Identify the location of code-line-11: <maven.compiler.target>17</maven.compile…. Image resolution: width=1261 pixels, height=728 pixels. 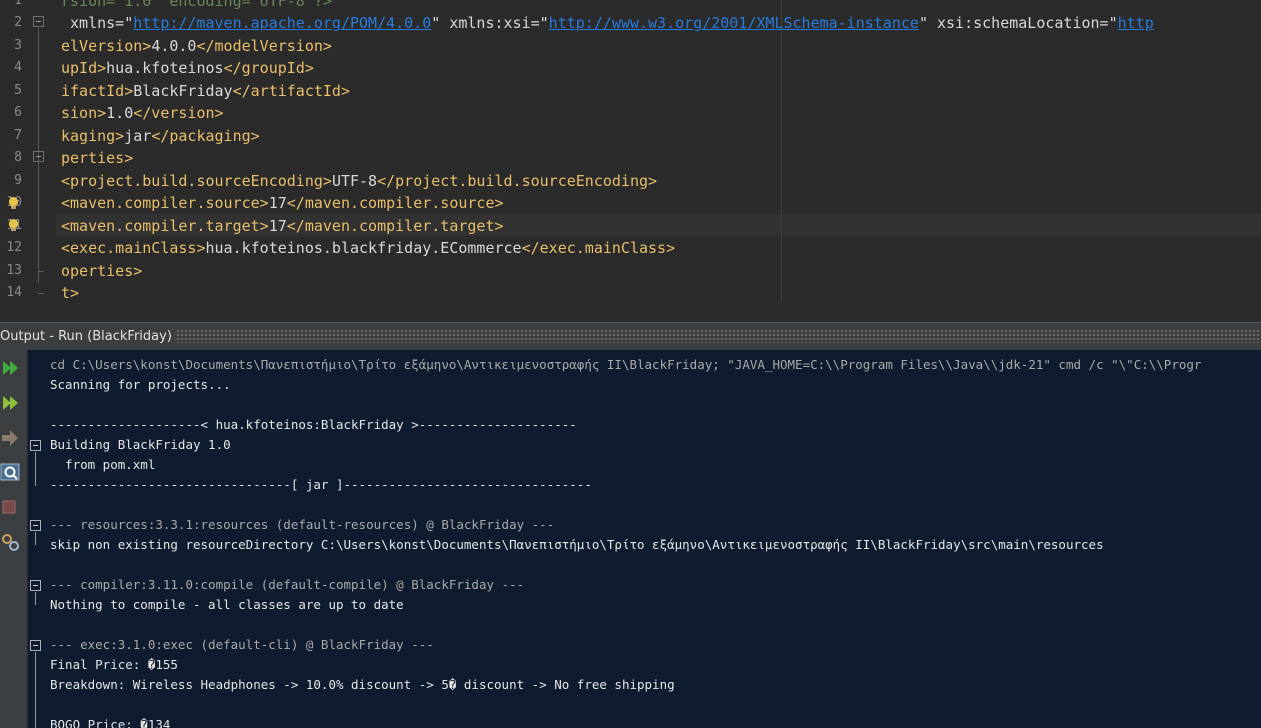
(282, 226).